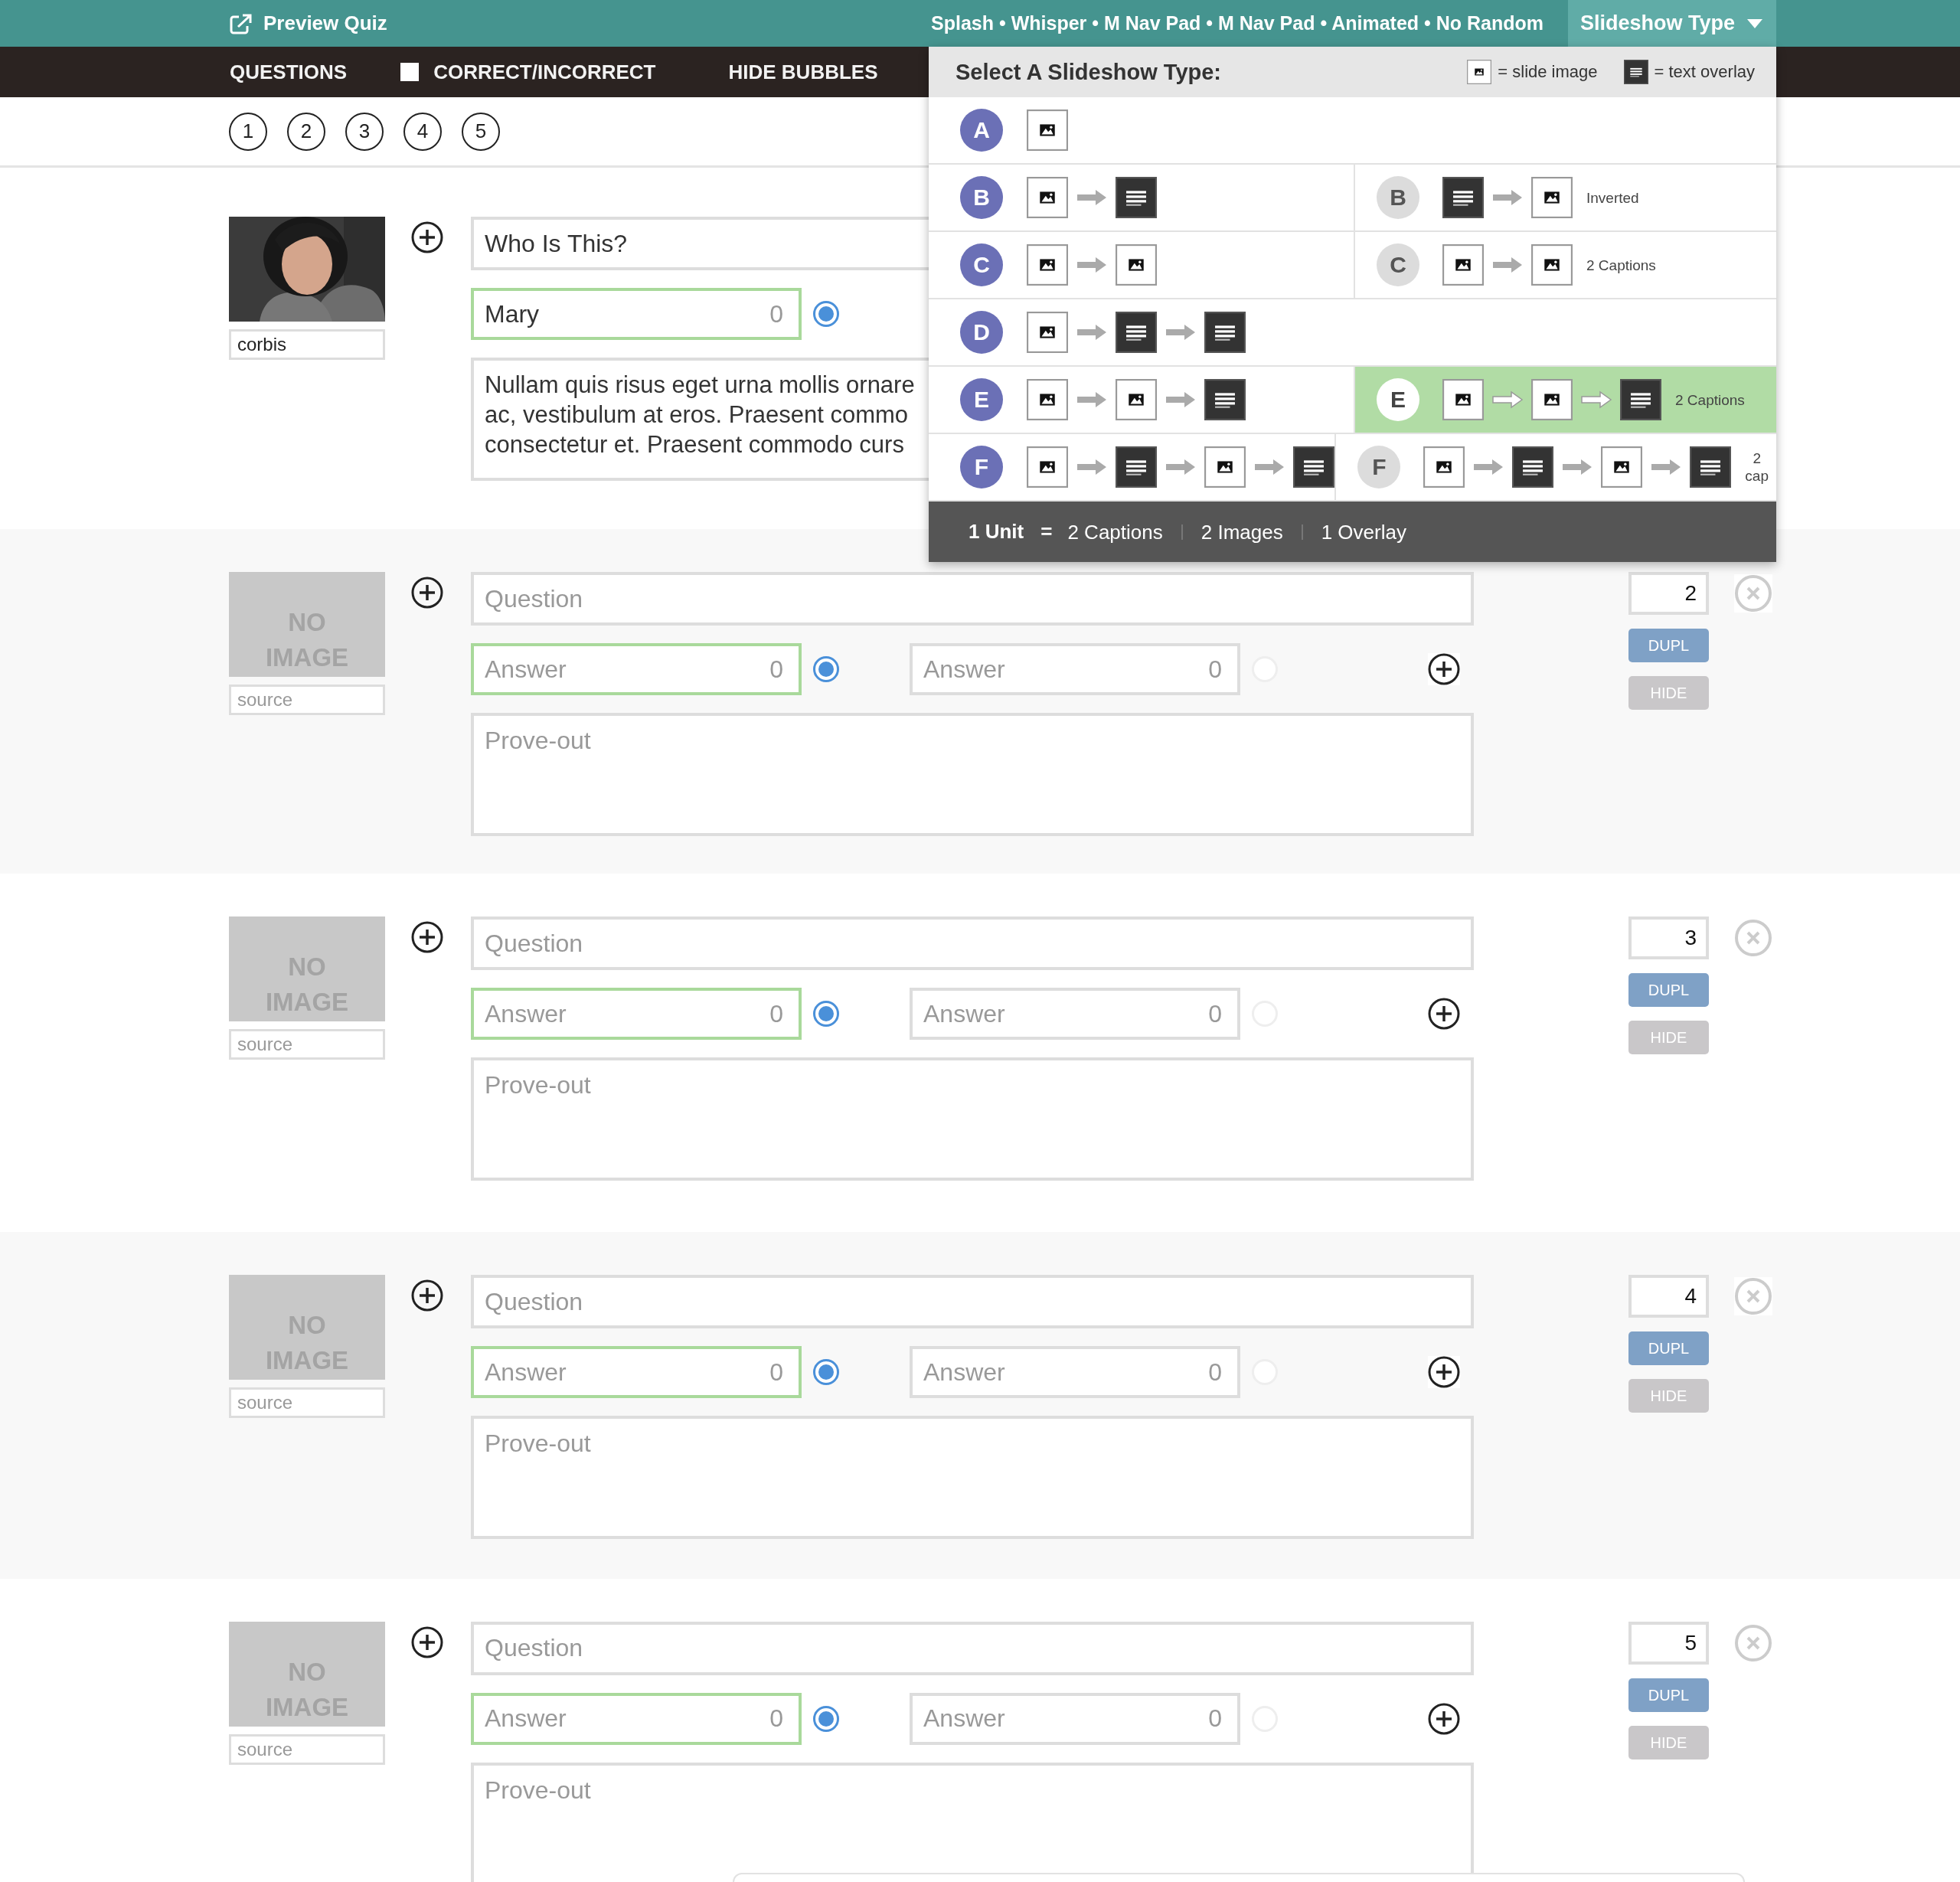  I want to click on slideshow-option: B Inverted, so click(1565, 197).